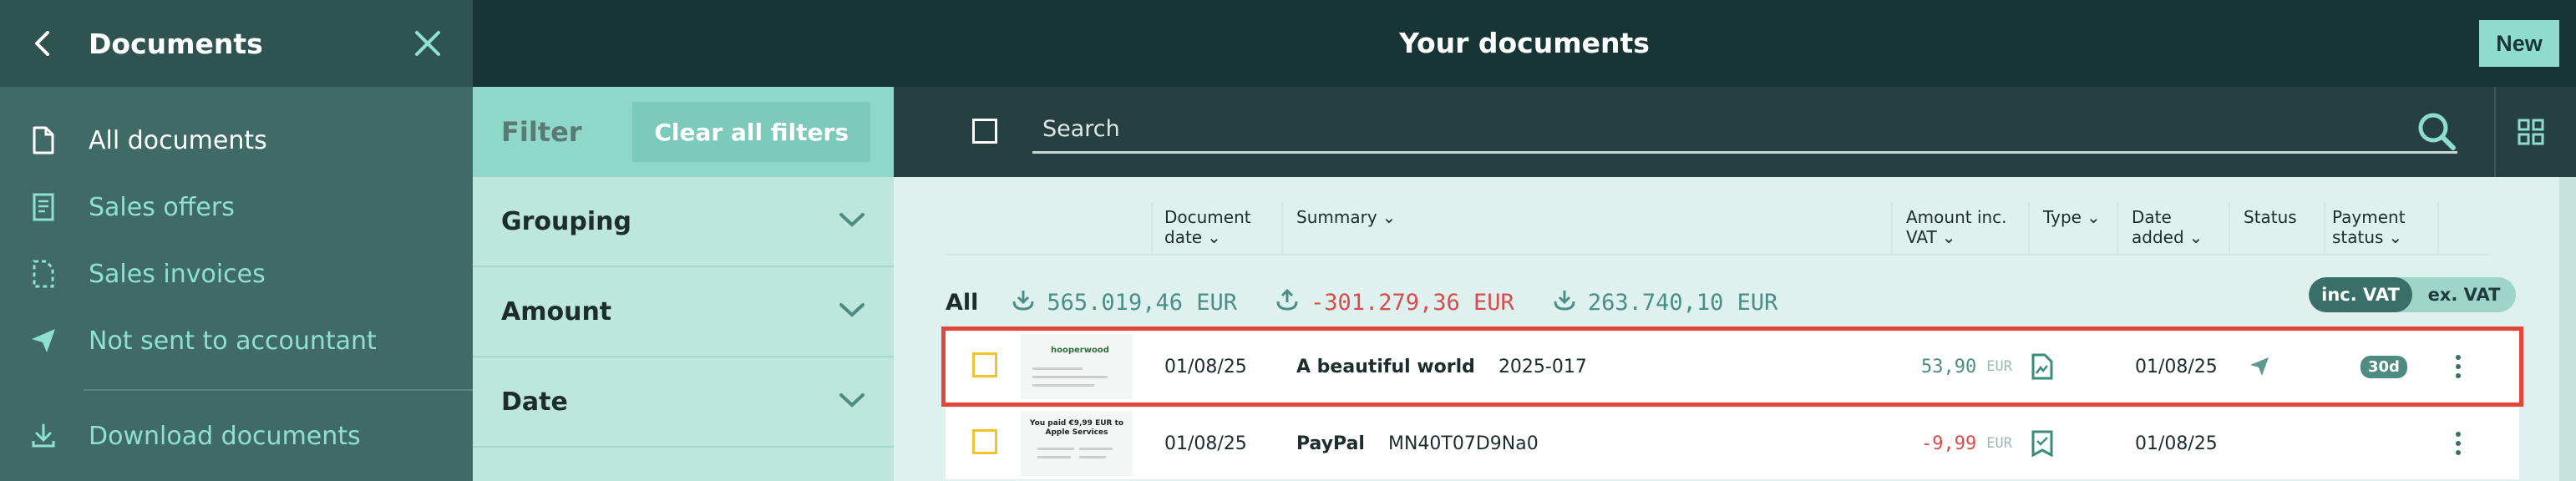  I want to click on filter-section-date: Date, so click(683, 402).